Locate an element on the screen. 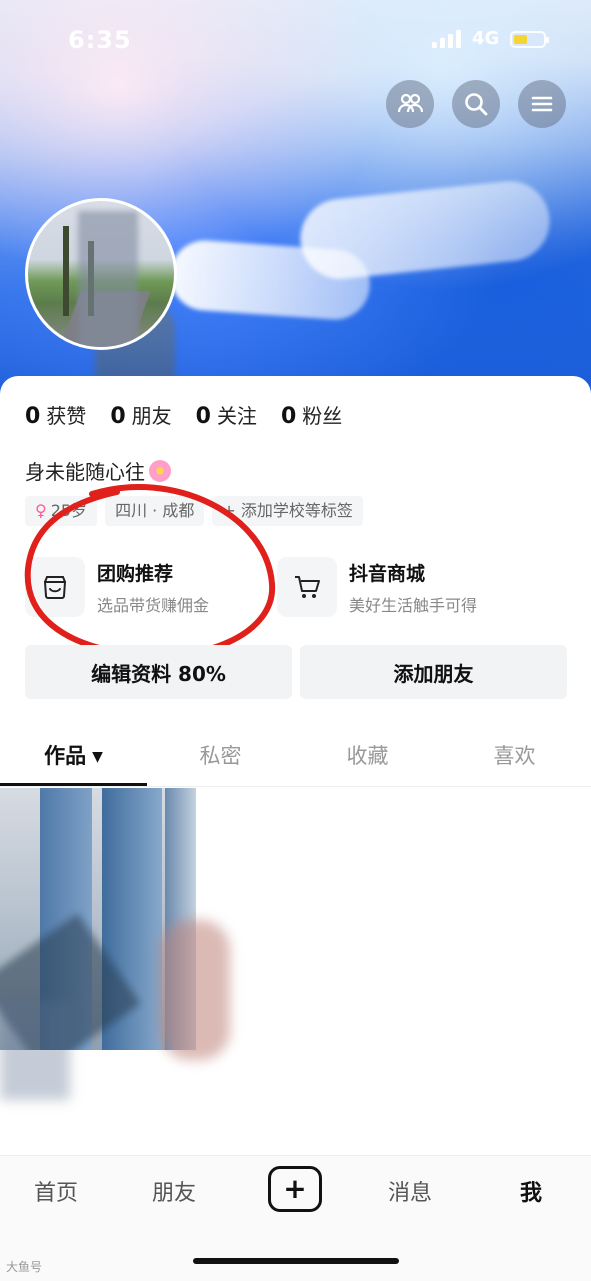 This screenshot has height=1281, width=591. people-icon is located at coordinates (410, 103).